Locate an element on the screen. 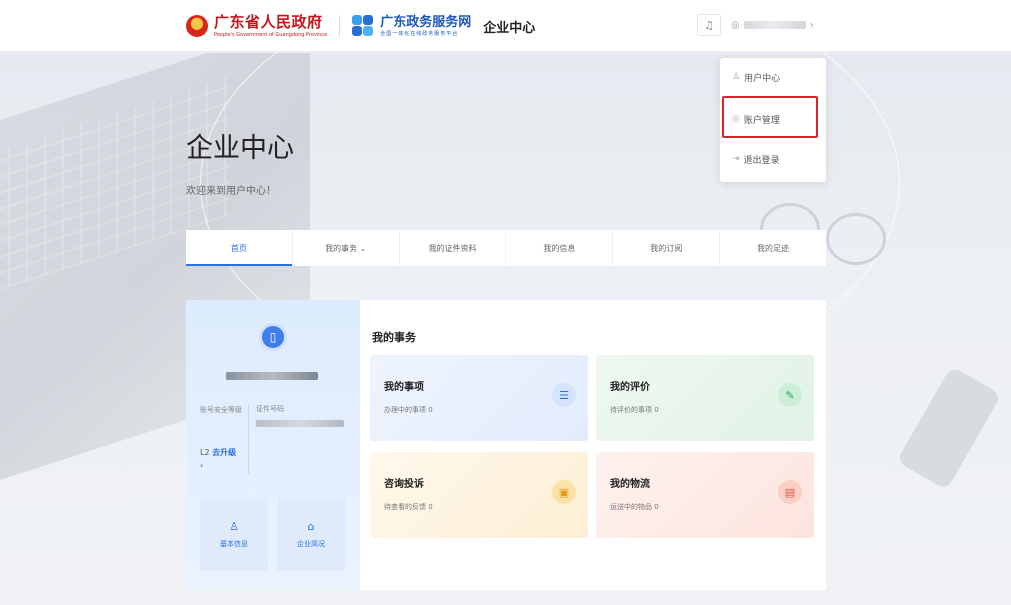  edit-icon: ✎ is located at coordinates (790, 395).